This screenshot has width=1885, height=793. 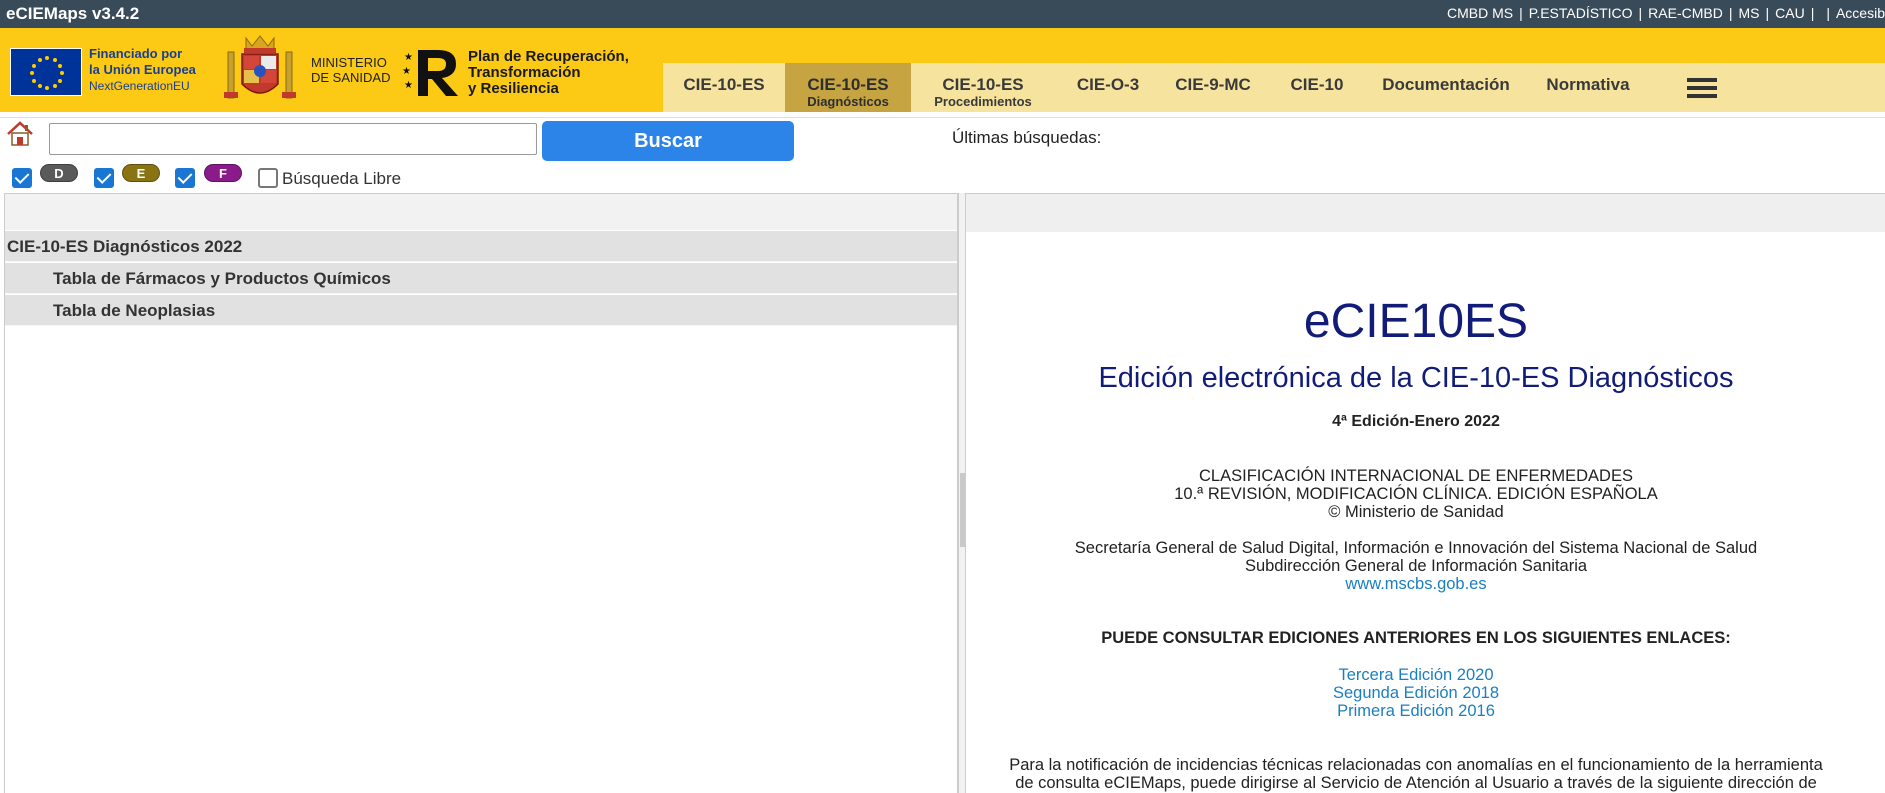 What do you see at coordinates (1213, 84) in the screenshot?
I see `tab-label: CIE-9-MC` at bounding box center [1213, 84].